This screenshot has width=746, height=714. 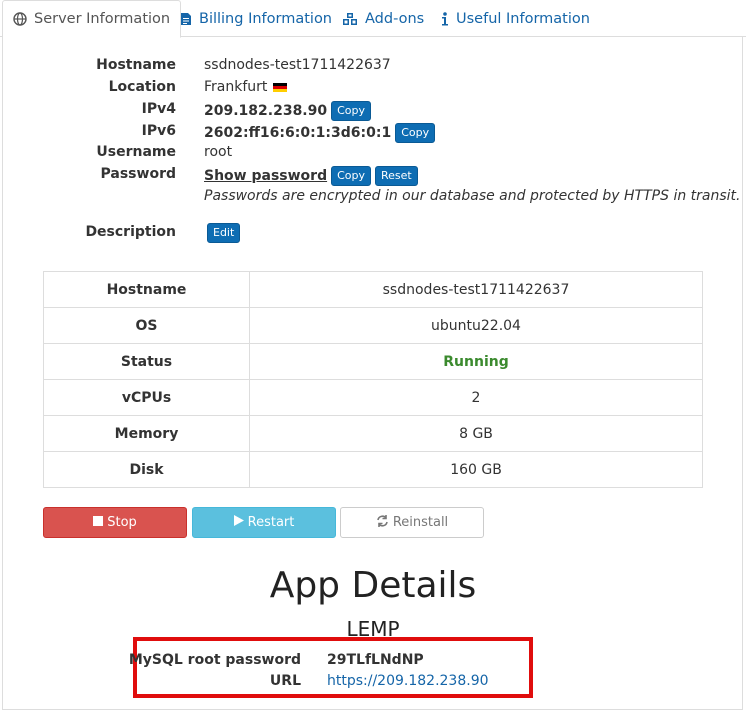 I want to click on tab-billing-information: Billing Information, so click(x=256, y=18).